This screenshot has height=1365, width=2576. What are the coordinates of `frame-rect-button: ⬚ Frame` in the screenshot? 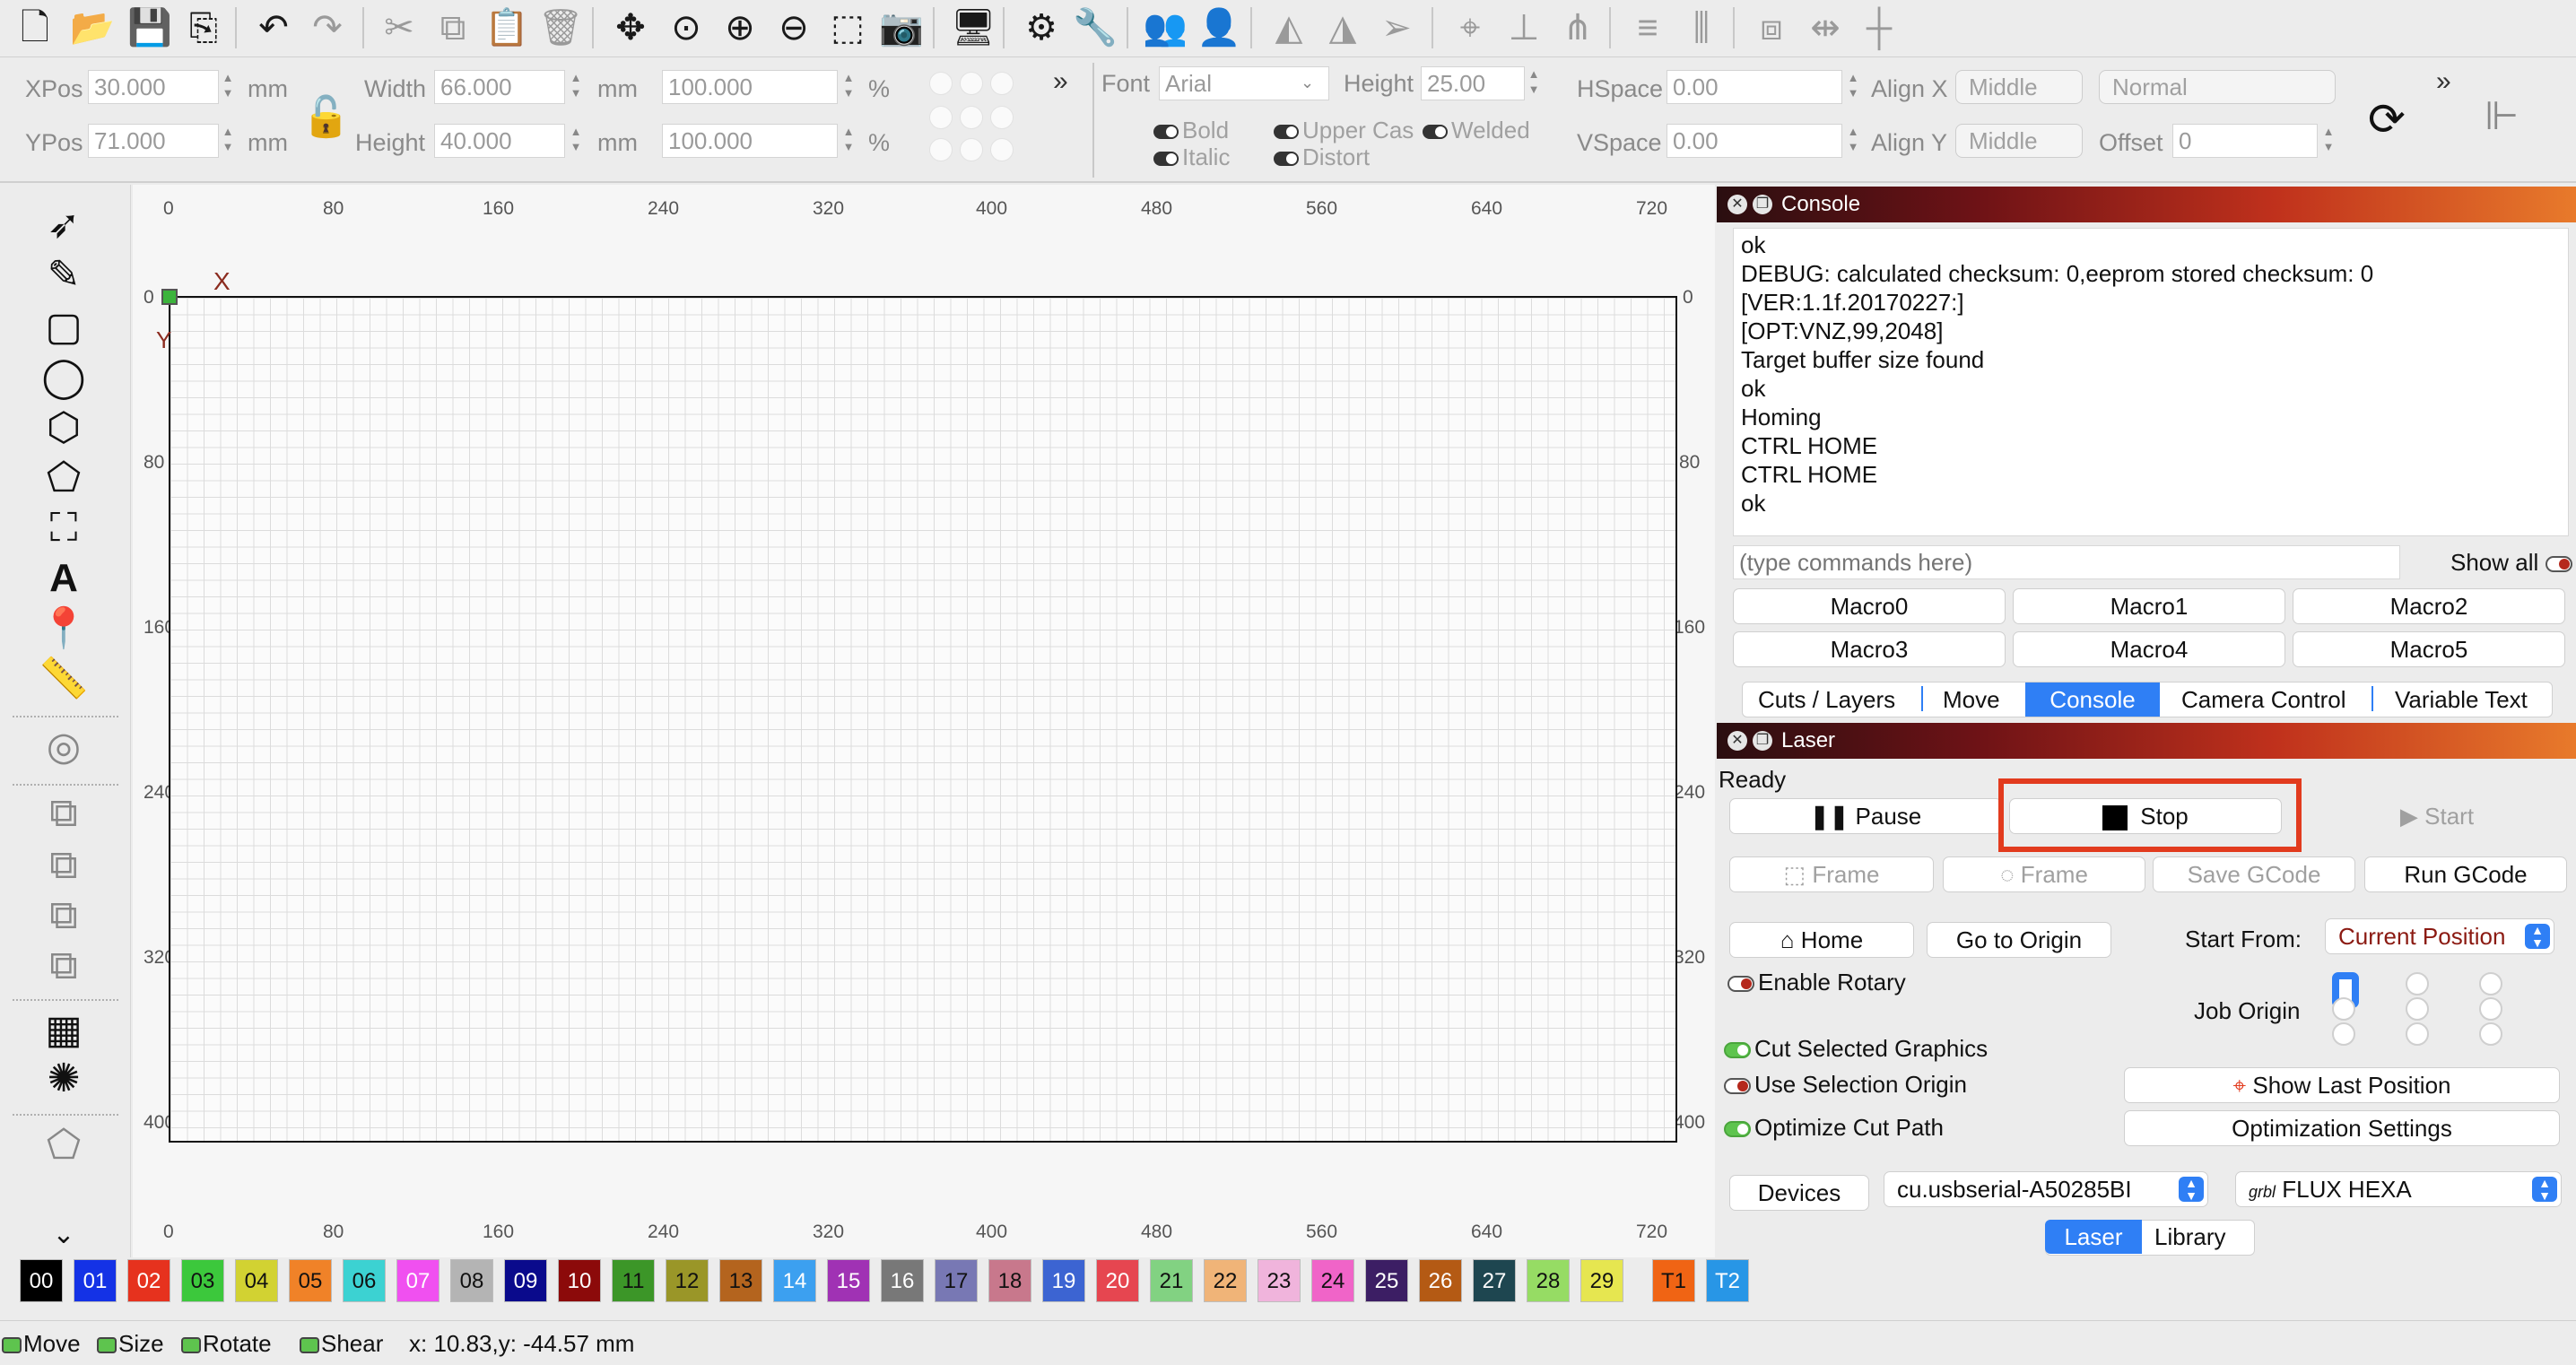 It's located at (1831, 874).